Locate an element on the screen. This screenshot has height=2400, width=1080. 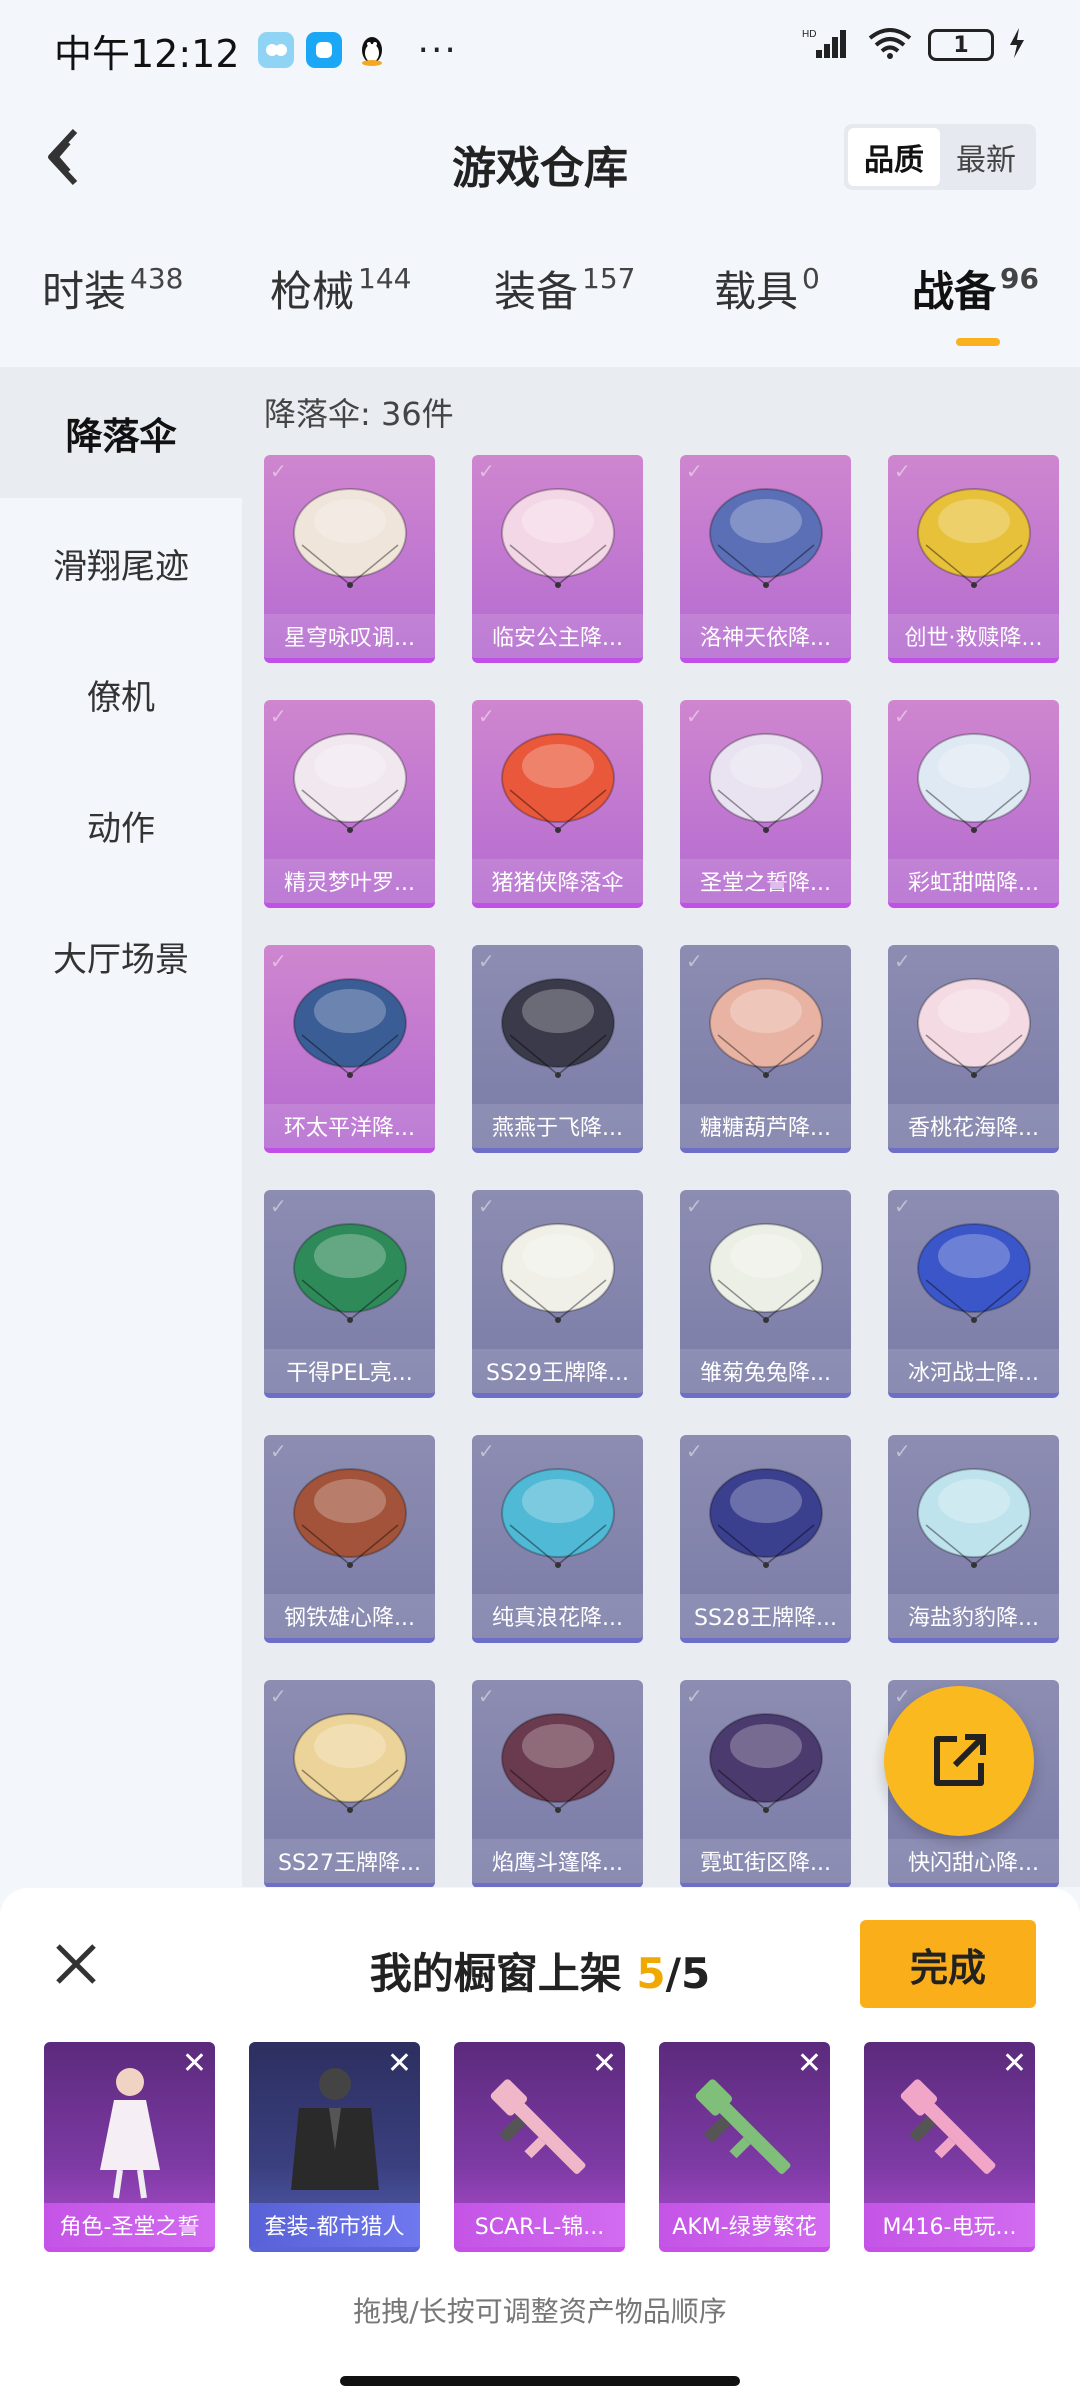
title-bar: 游戏仓库 品质 最新 is located at coordinates (540, 157).